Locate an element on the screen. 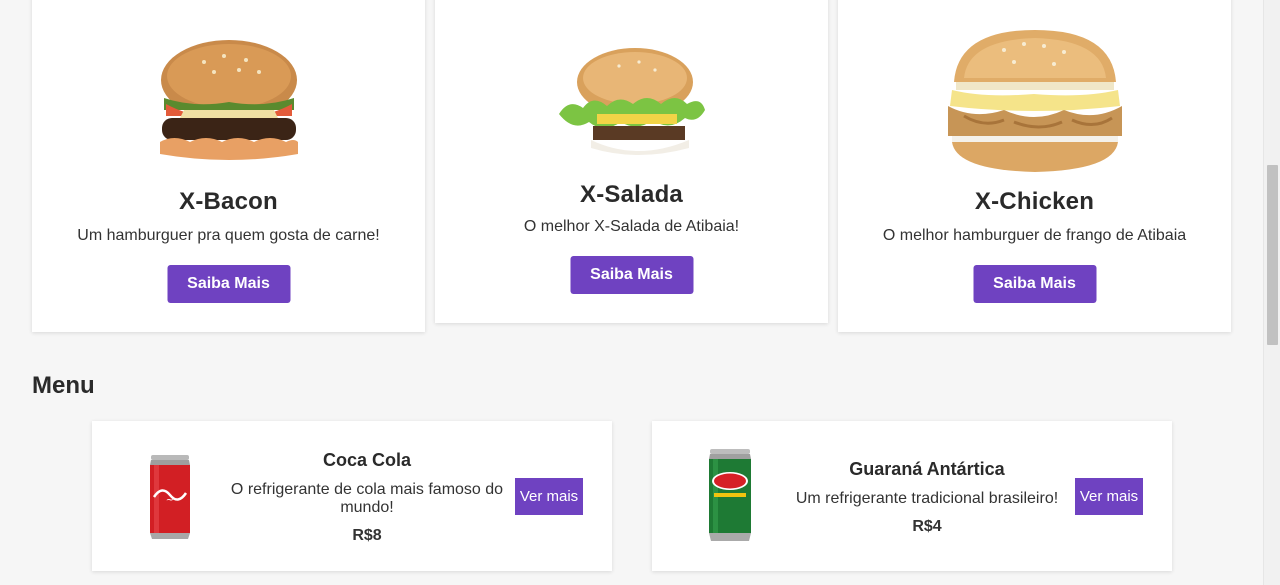 Image resolution: width=1280 pixels, height=585 pixels. guarana-can-image is located at coordinates (730, 495).